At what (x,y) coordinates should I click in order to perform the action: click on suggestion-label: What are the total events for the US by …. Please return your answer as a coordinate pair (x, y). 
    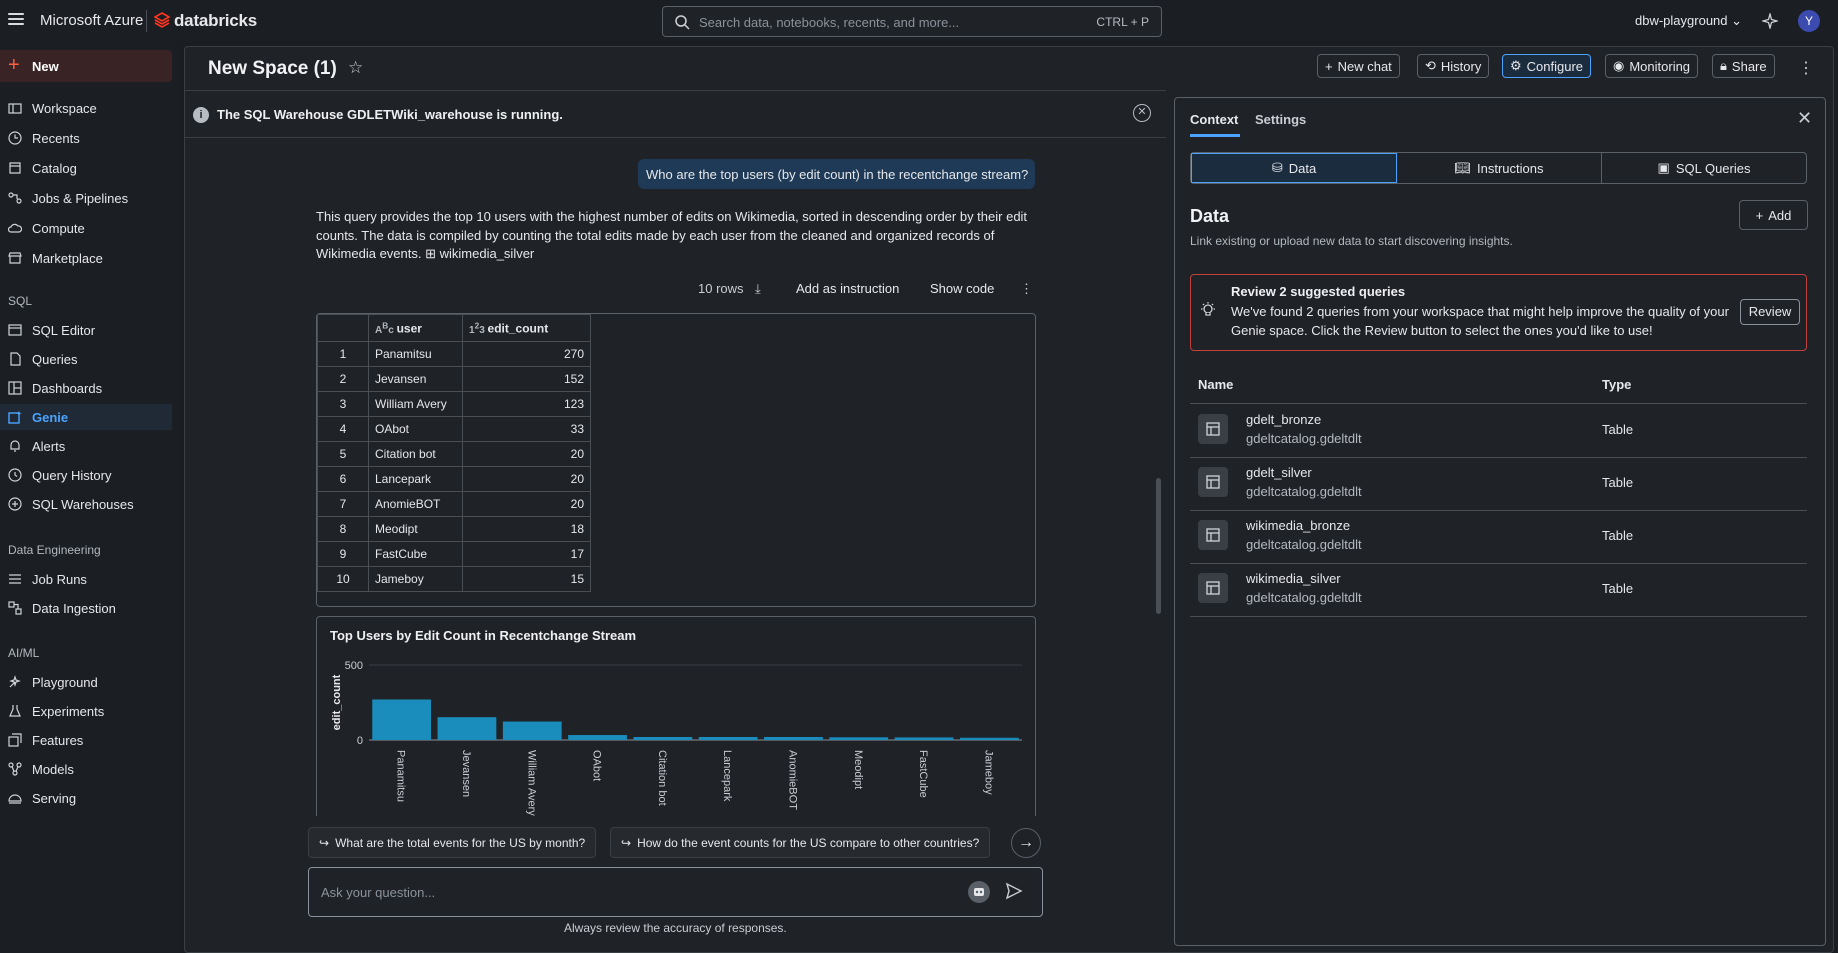
    Looking at the image, I should click on (460, 842).